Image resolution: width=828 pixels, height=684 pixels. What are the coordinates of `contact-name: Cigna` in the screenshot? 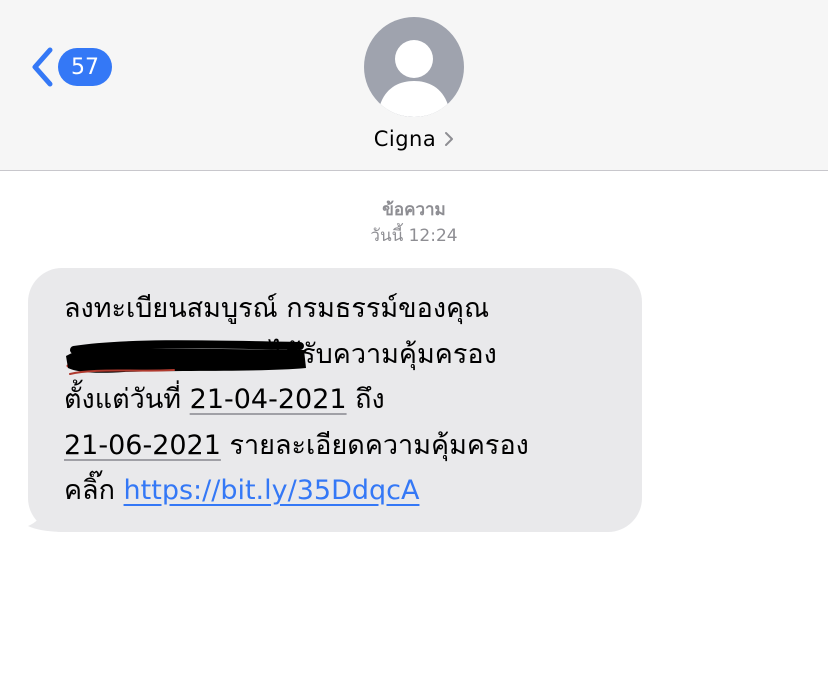 It's located at (405, 139).